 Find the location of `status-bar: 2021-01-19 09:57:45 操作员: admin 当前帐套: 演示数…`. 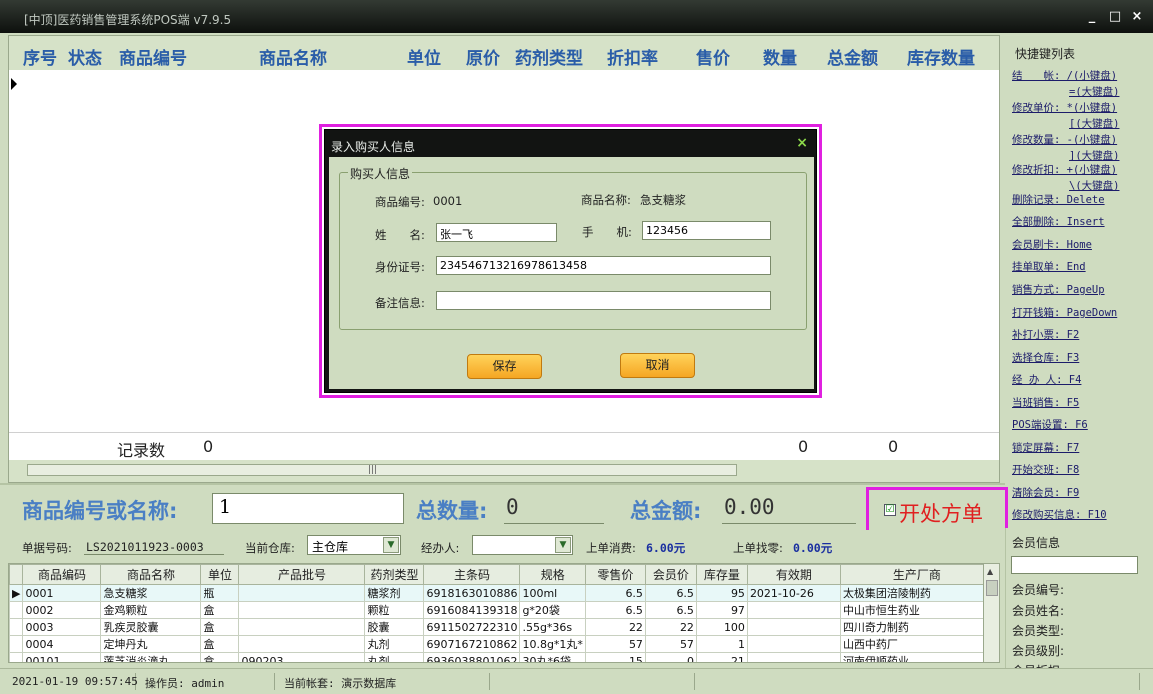

status-bar: 2021-01-19 09:57:45 操作员: admin 当前帐套: 演示数… is located at coordinates (576, 681).